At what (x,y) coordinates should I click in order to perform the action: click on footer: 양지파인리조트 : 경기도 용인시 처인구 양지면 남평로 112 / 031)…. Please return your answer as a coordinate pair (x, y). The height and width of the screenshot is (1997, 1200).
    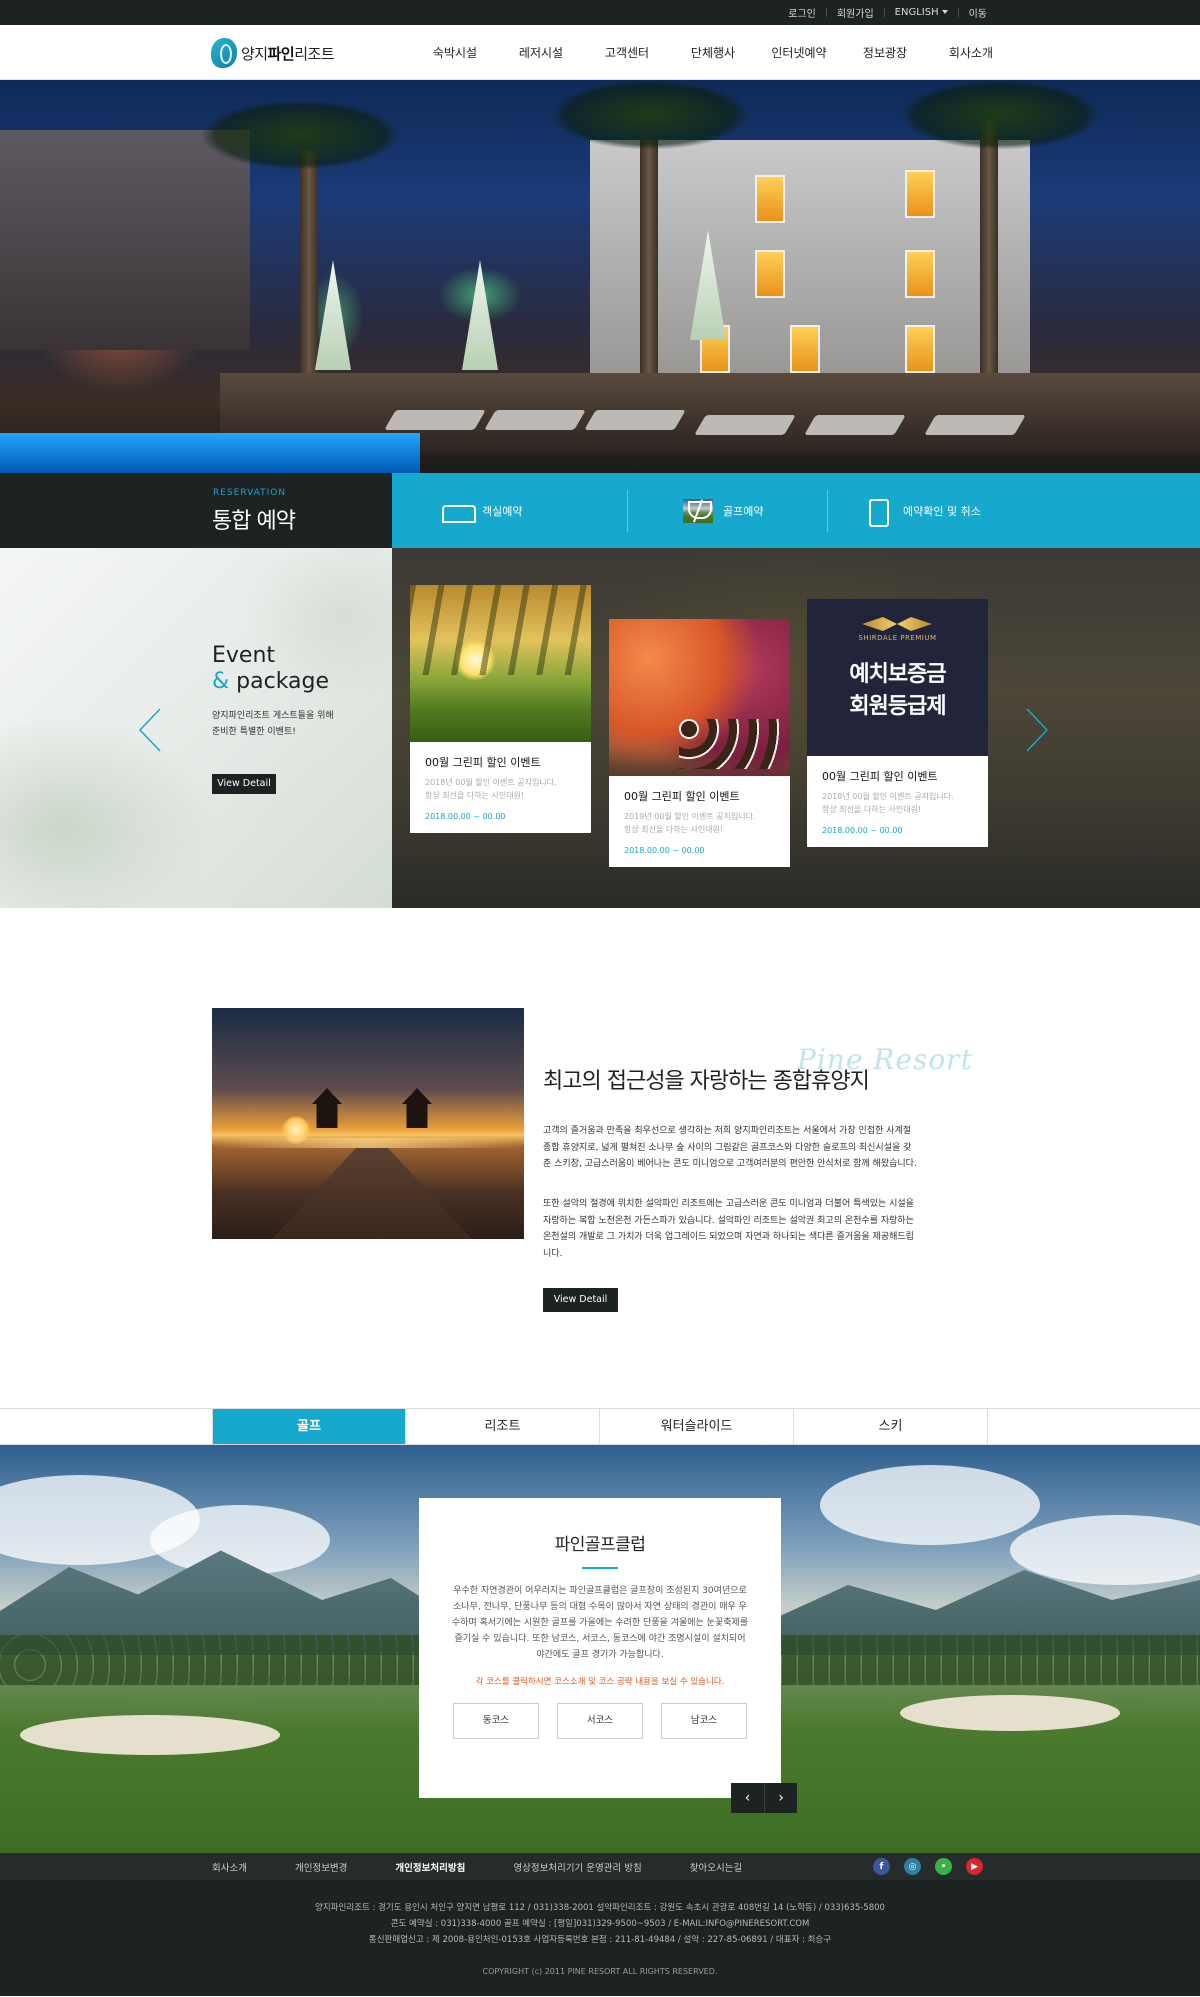
    Looking at the image, I should click on (600, 1938).